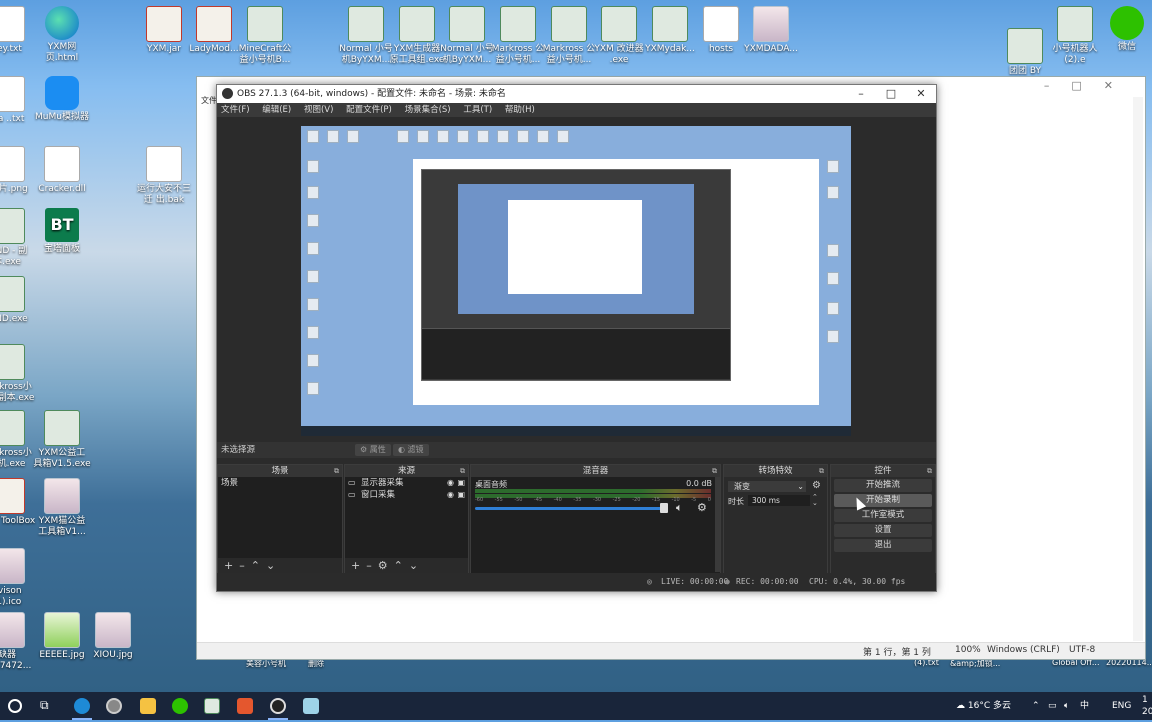  I want to click on menu-profile: 配置文件(P), so click(369, 110).